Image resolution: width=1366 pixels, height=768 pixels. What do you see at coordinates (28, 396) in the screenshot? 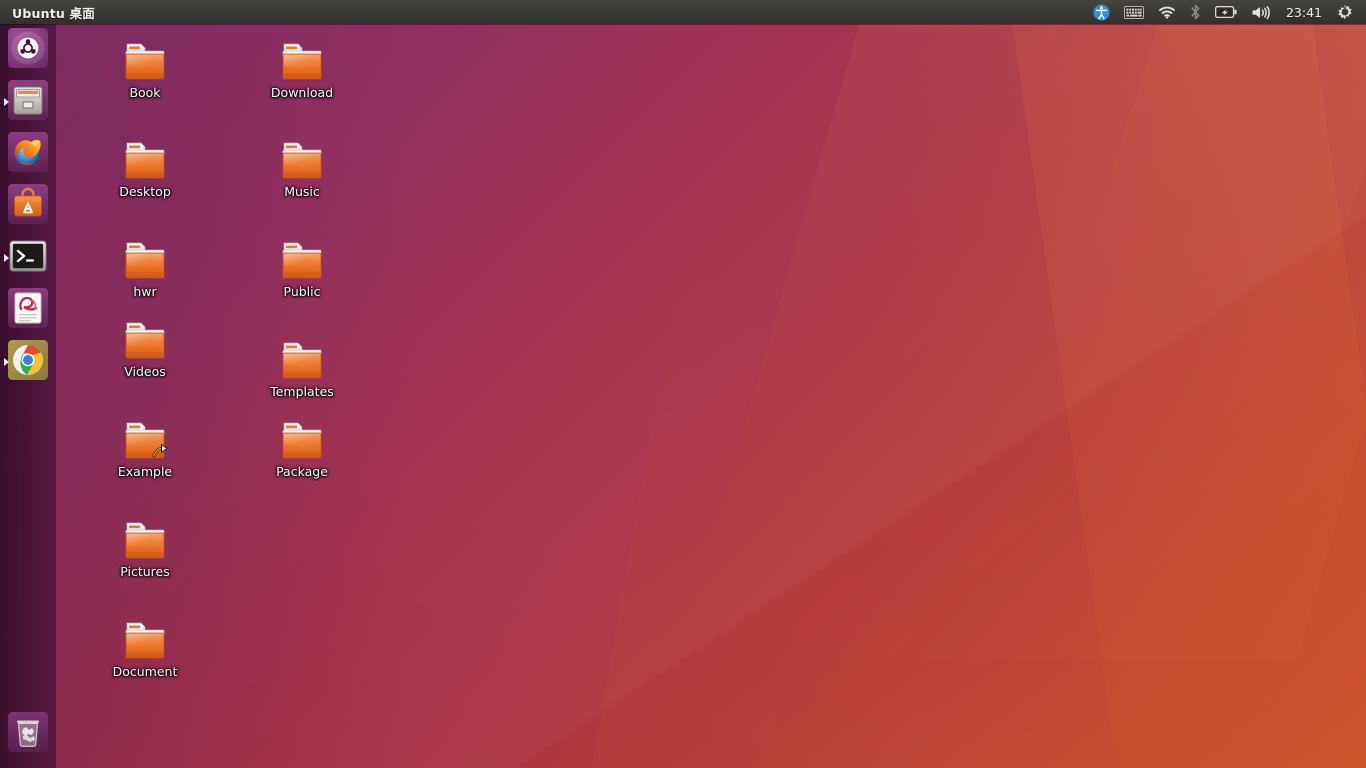
I see `unity-launcher` at bounding box center [28, 396].